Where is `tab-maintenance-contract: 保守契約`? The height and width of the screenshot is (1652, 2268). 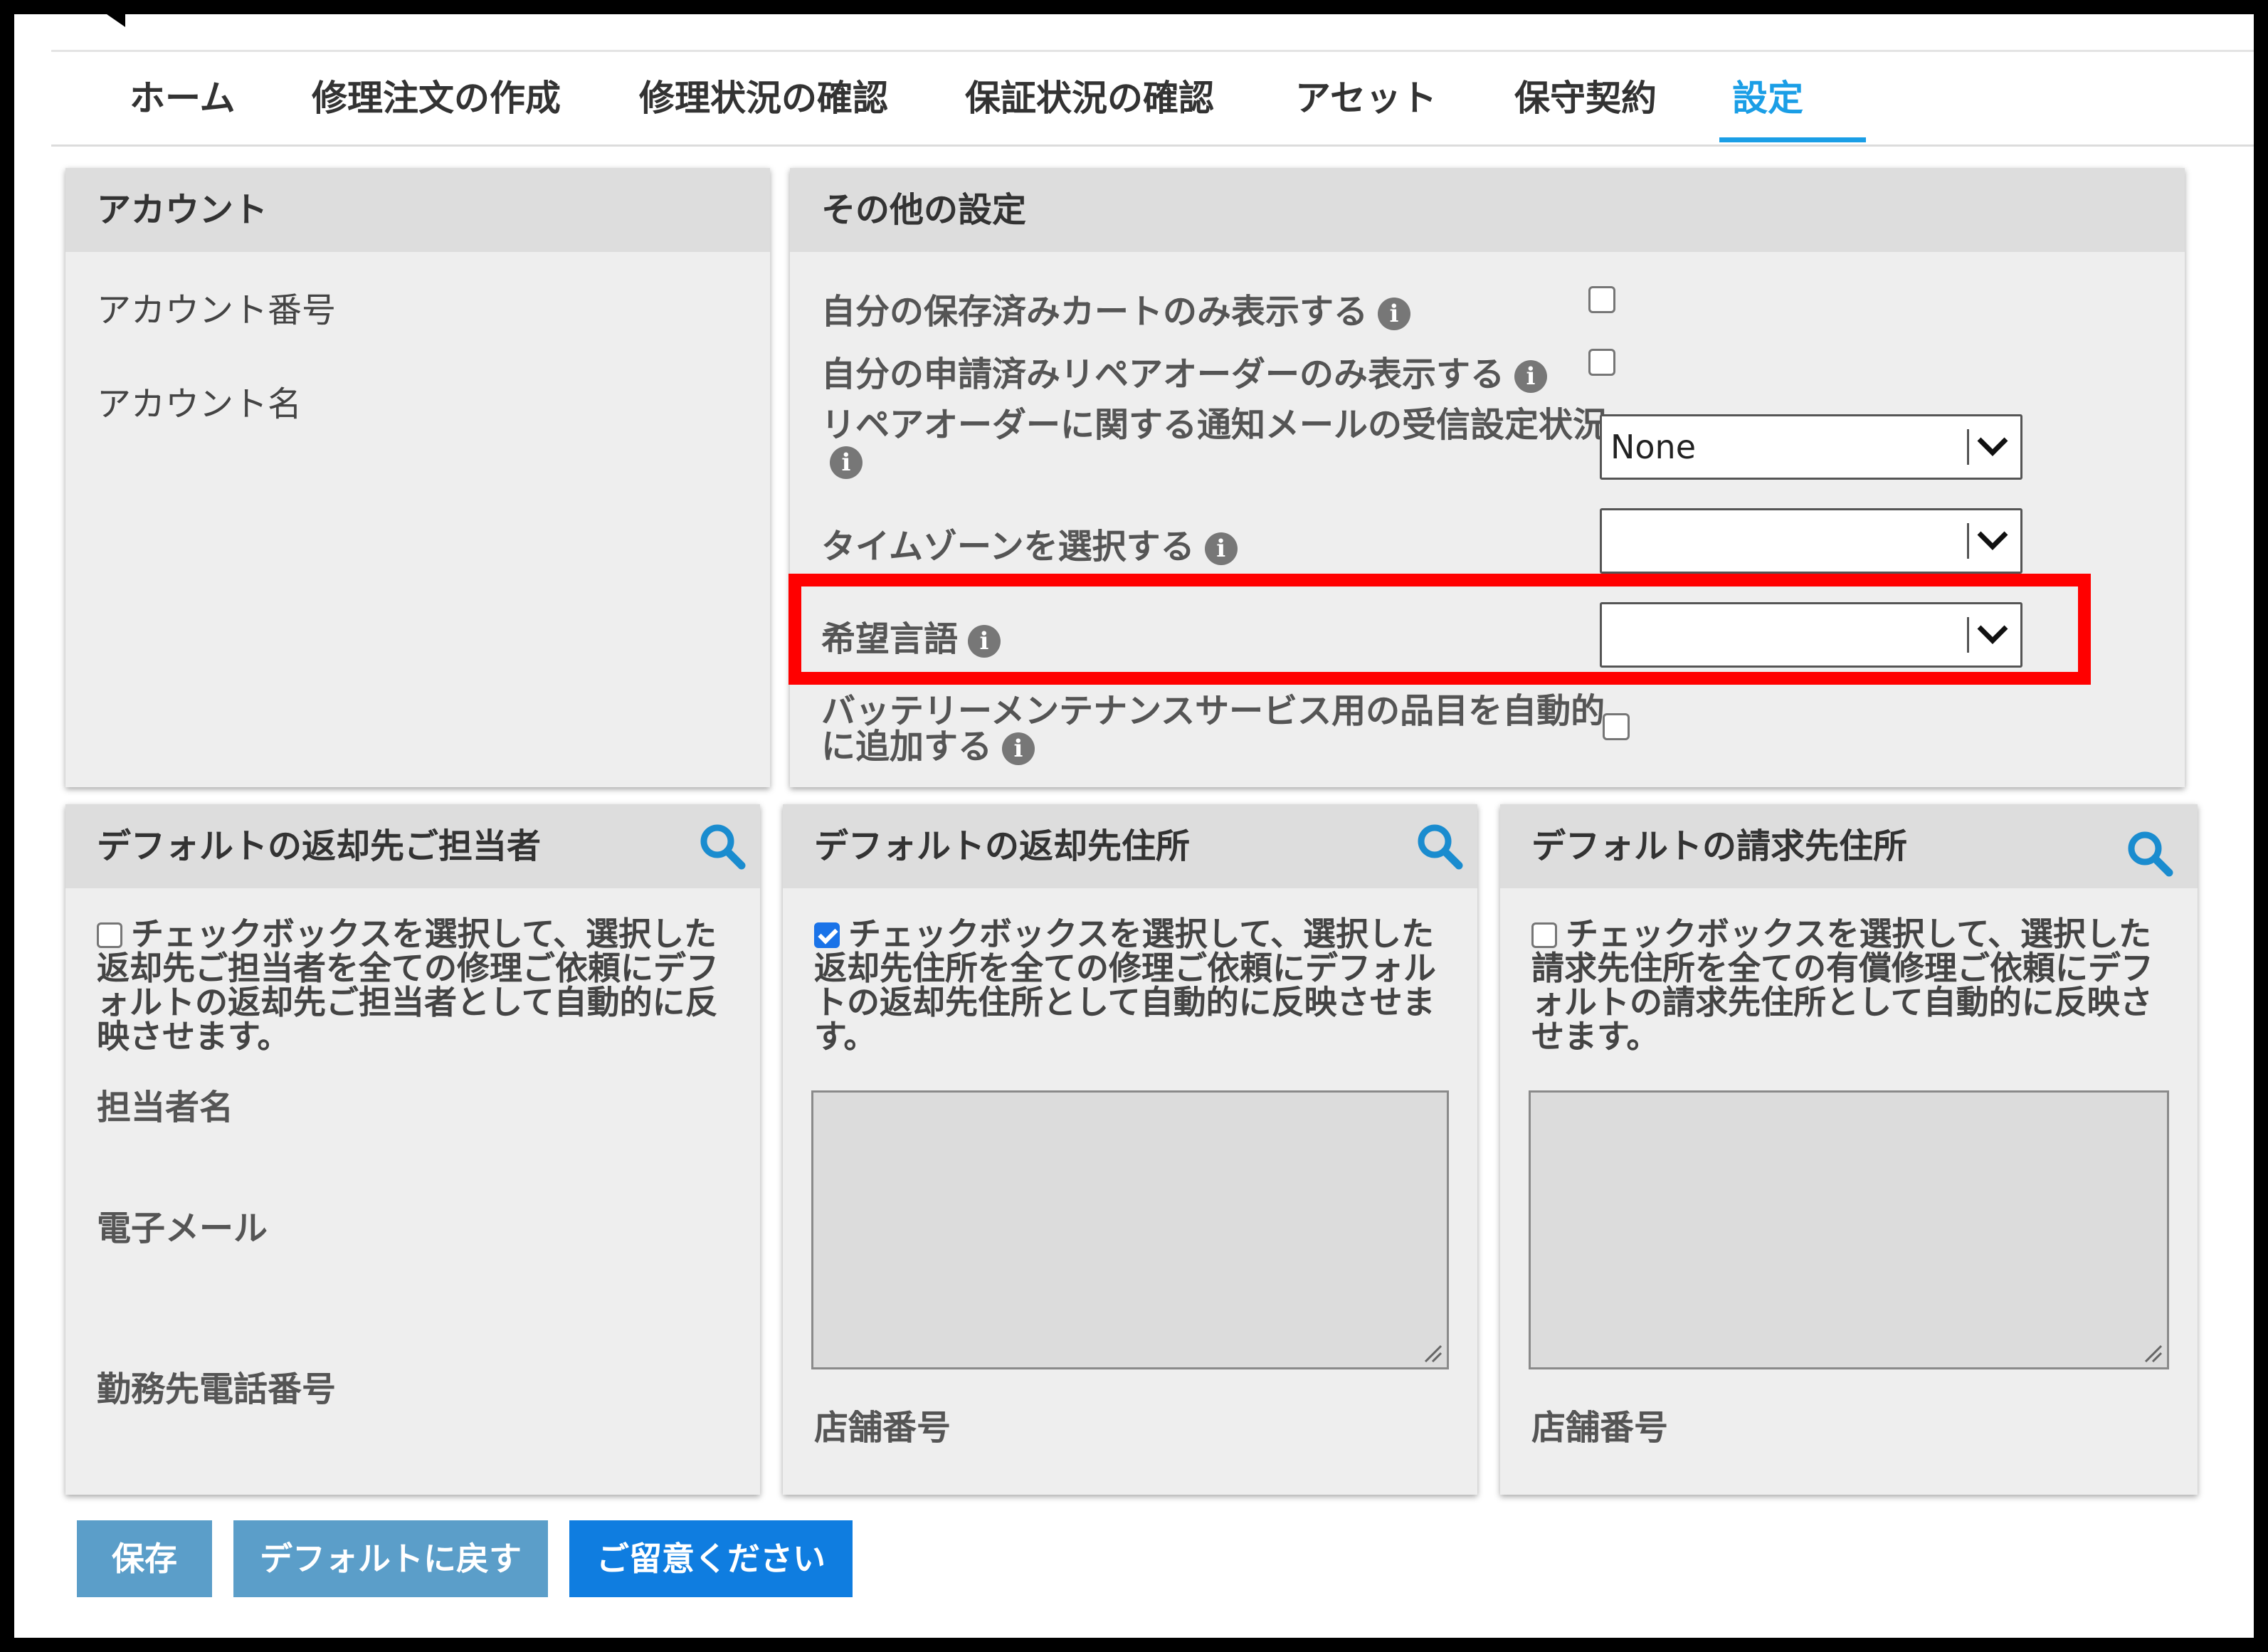
tab-maintenance-contract: 保守契約 is located at coordinates (1585, 98).